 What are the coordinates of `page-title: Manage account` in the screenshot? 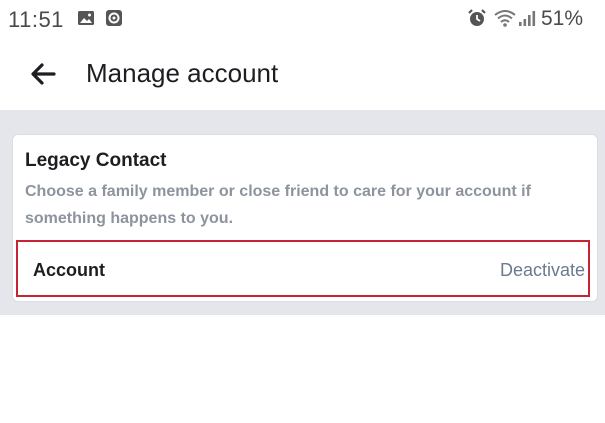 It's located at (182, 73).